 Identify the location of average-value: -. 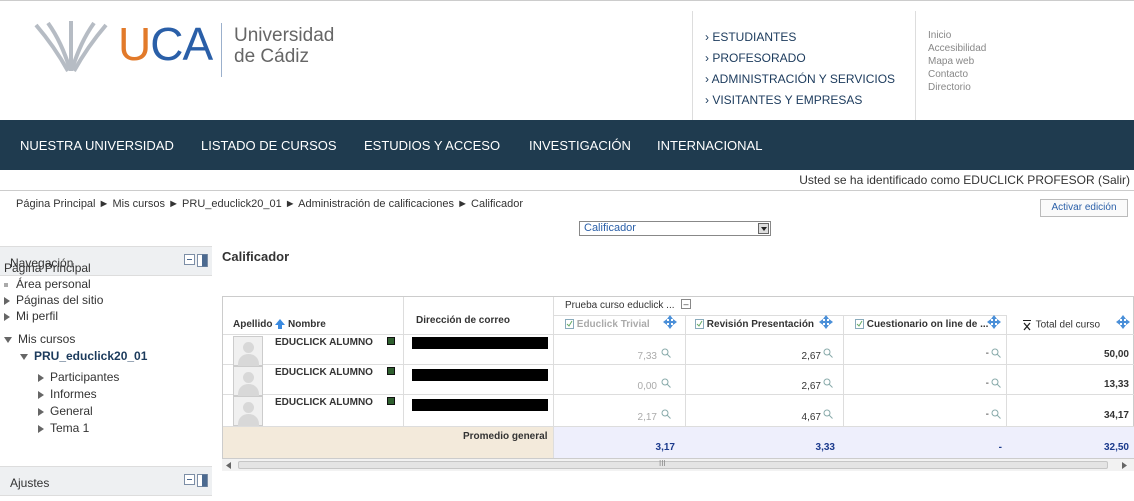
(1000, 447).